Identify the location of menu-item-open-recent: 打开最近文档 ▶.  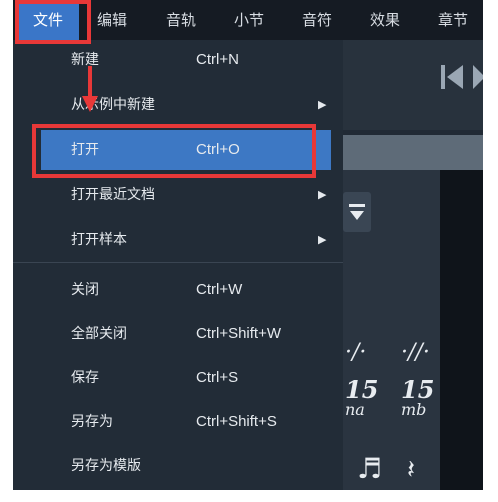
(178, 195).